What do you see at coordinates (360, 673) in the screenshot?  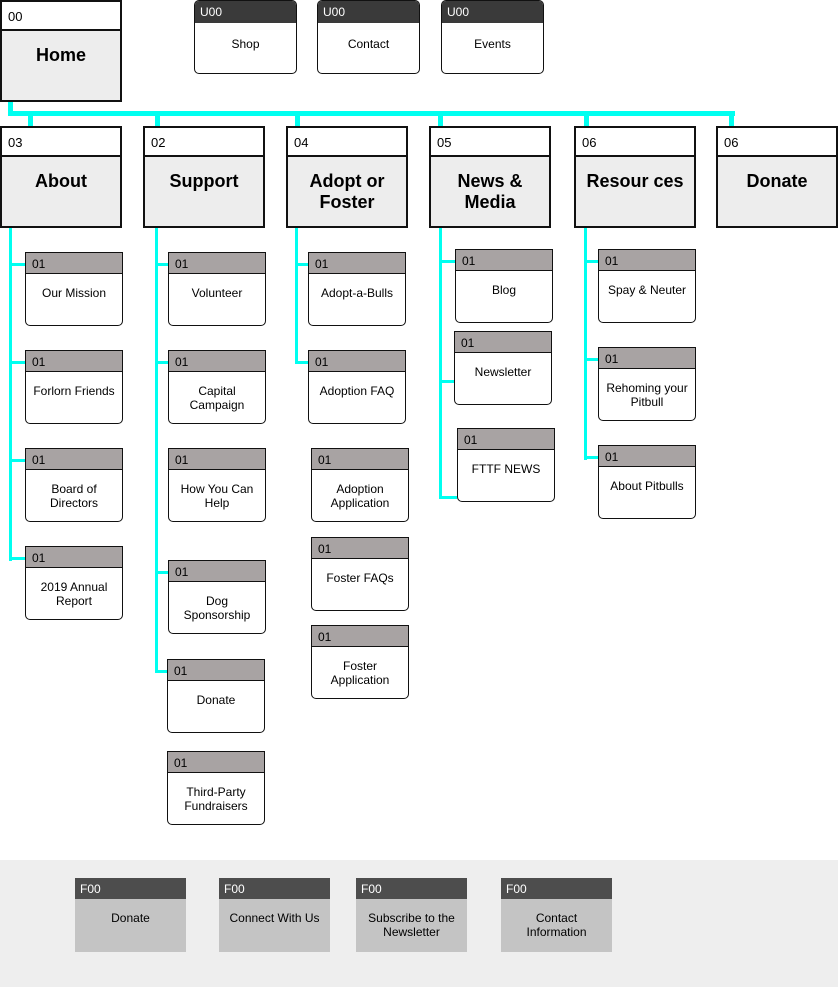 I see `node-title: Foster Application` at bounding box center [360, 673].